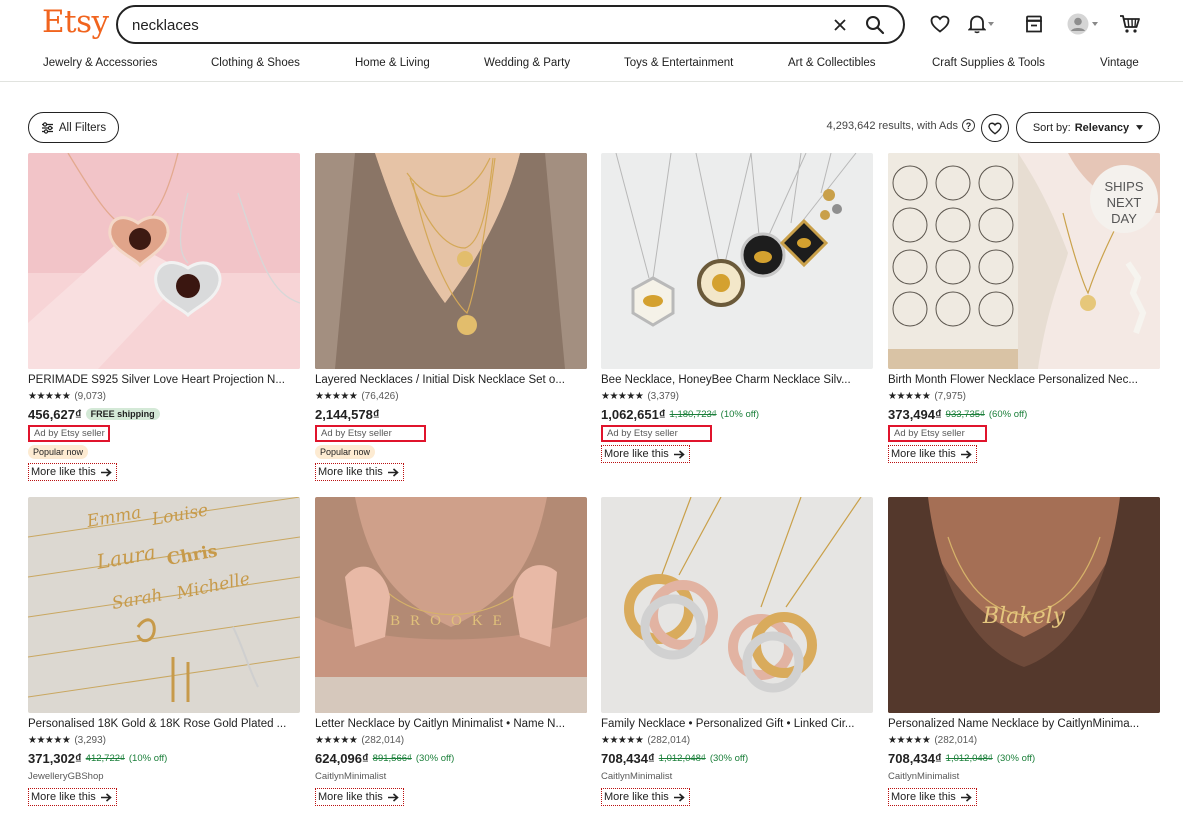 The height and width of the screenshot is (820, 1183). Describe the element at coordinates (90, 740) in the screenshot. I see `review-count: (3,293)` at that location.